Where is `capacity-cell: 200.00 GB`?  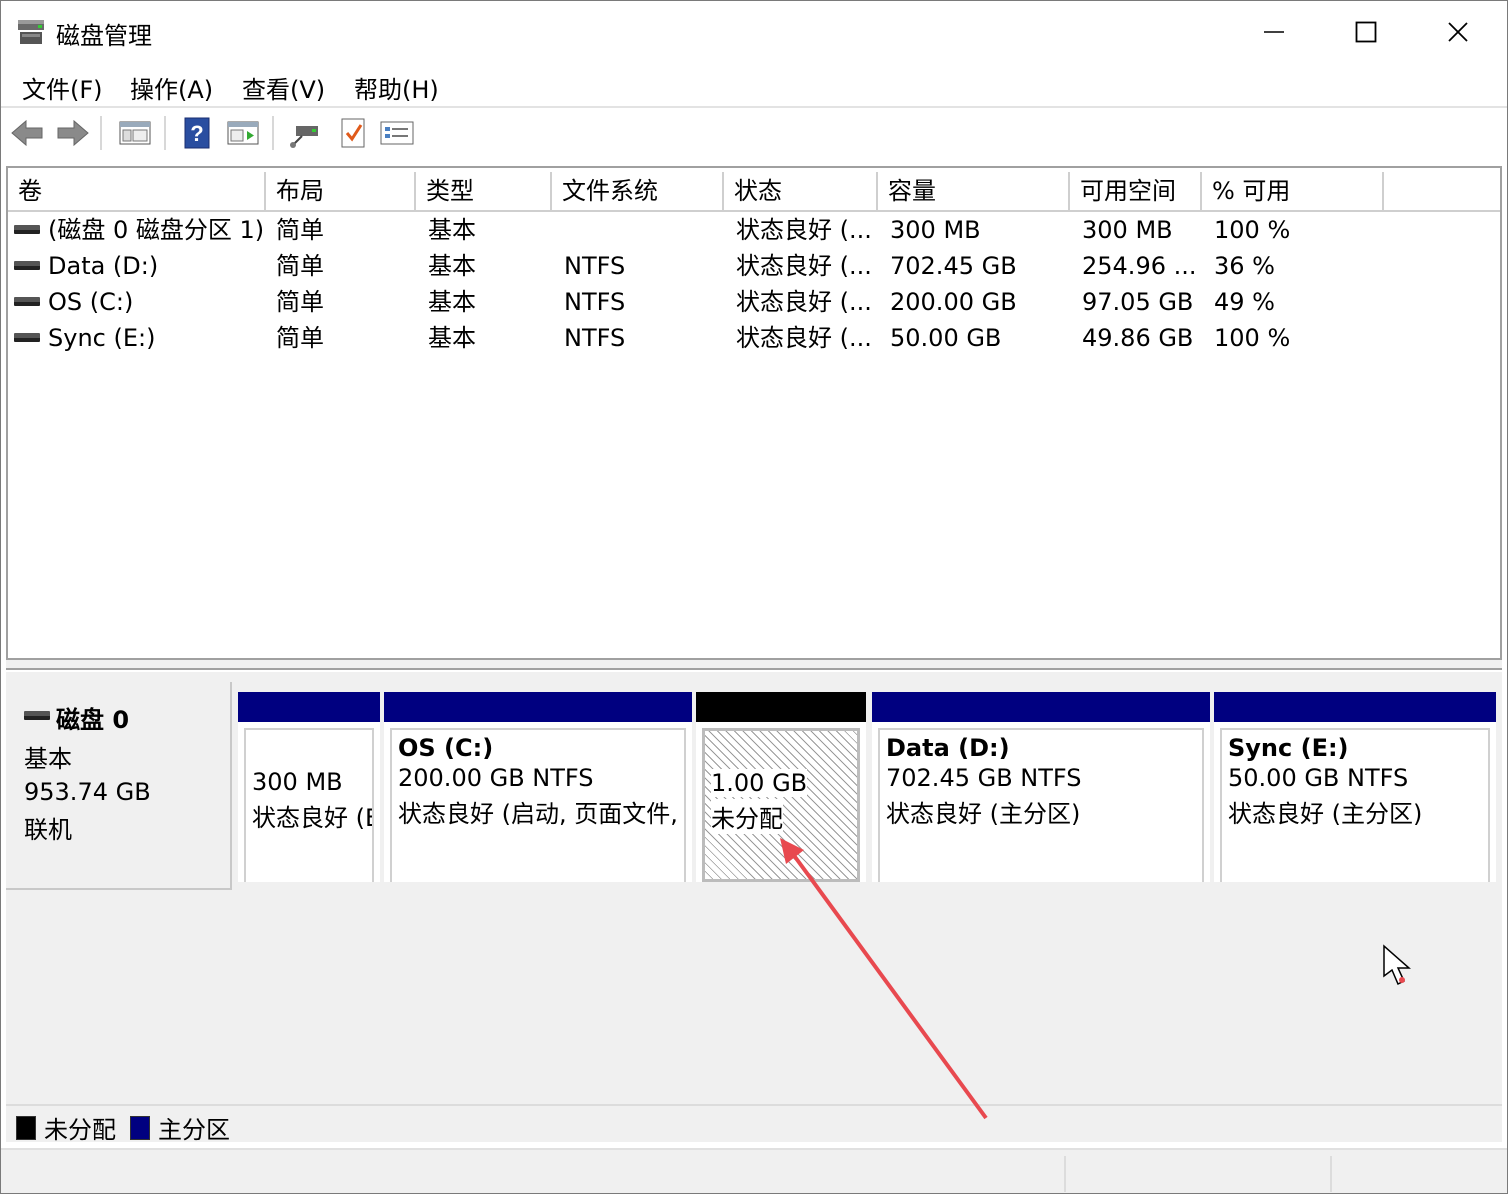
capacity-cell: 200.00 GB is located at coordinates (953, 302).